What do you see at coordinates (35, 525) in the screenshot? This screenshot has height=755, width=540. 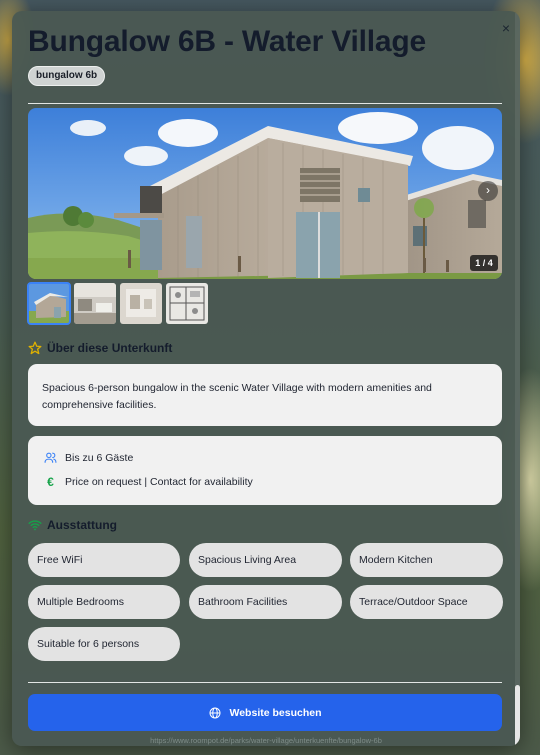 I see `wifi-icon` at bounding box center [35, 525].